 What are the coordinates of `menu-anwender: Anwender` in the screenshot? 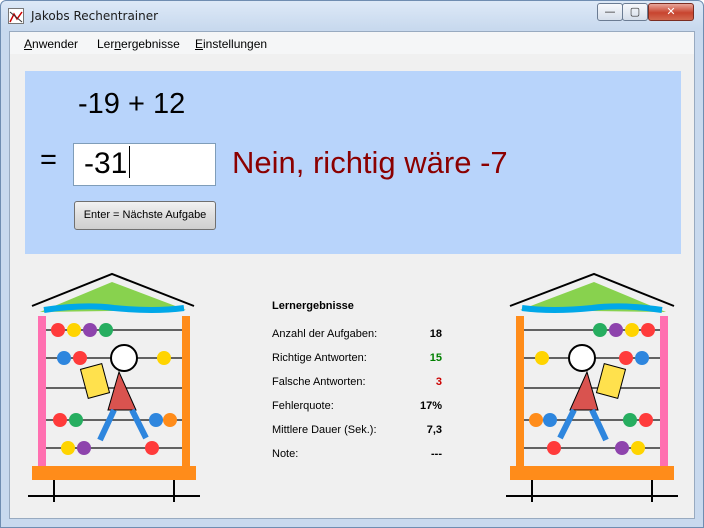 It's located at (51, 44).